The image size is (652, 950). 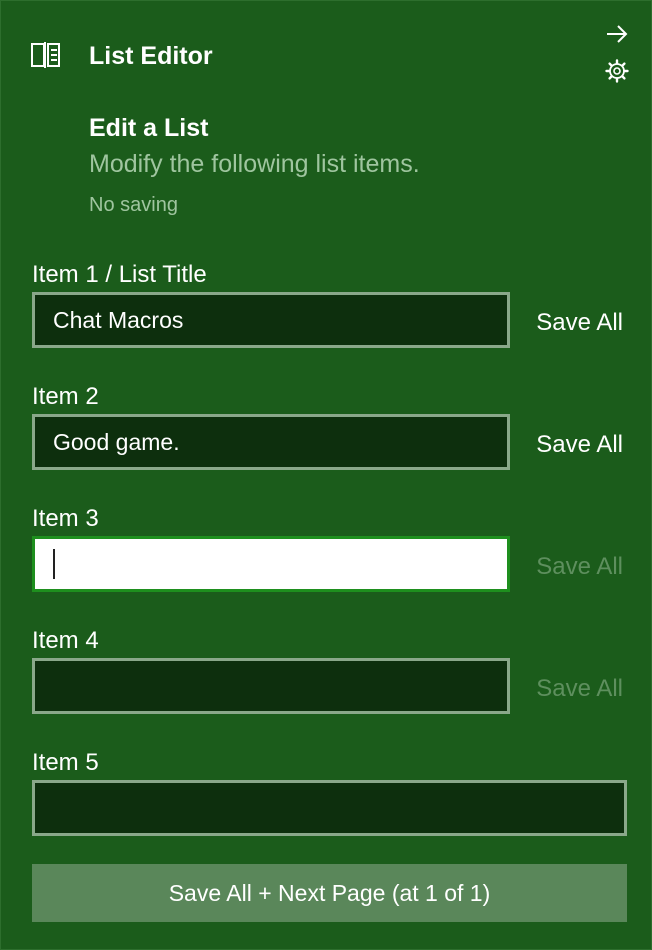 I want to click on field-label-item-2: Item 2, so click(x=65, y=396).